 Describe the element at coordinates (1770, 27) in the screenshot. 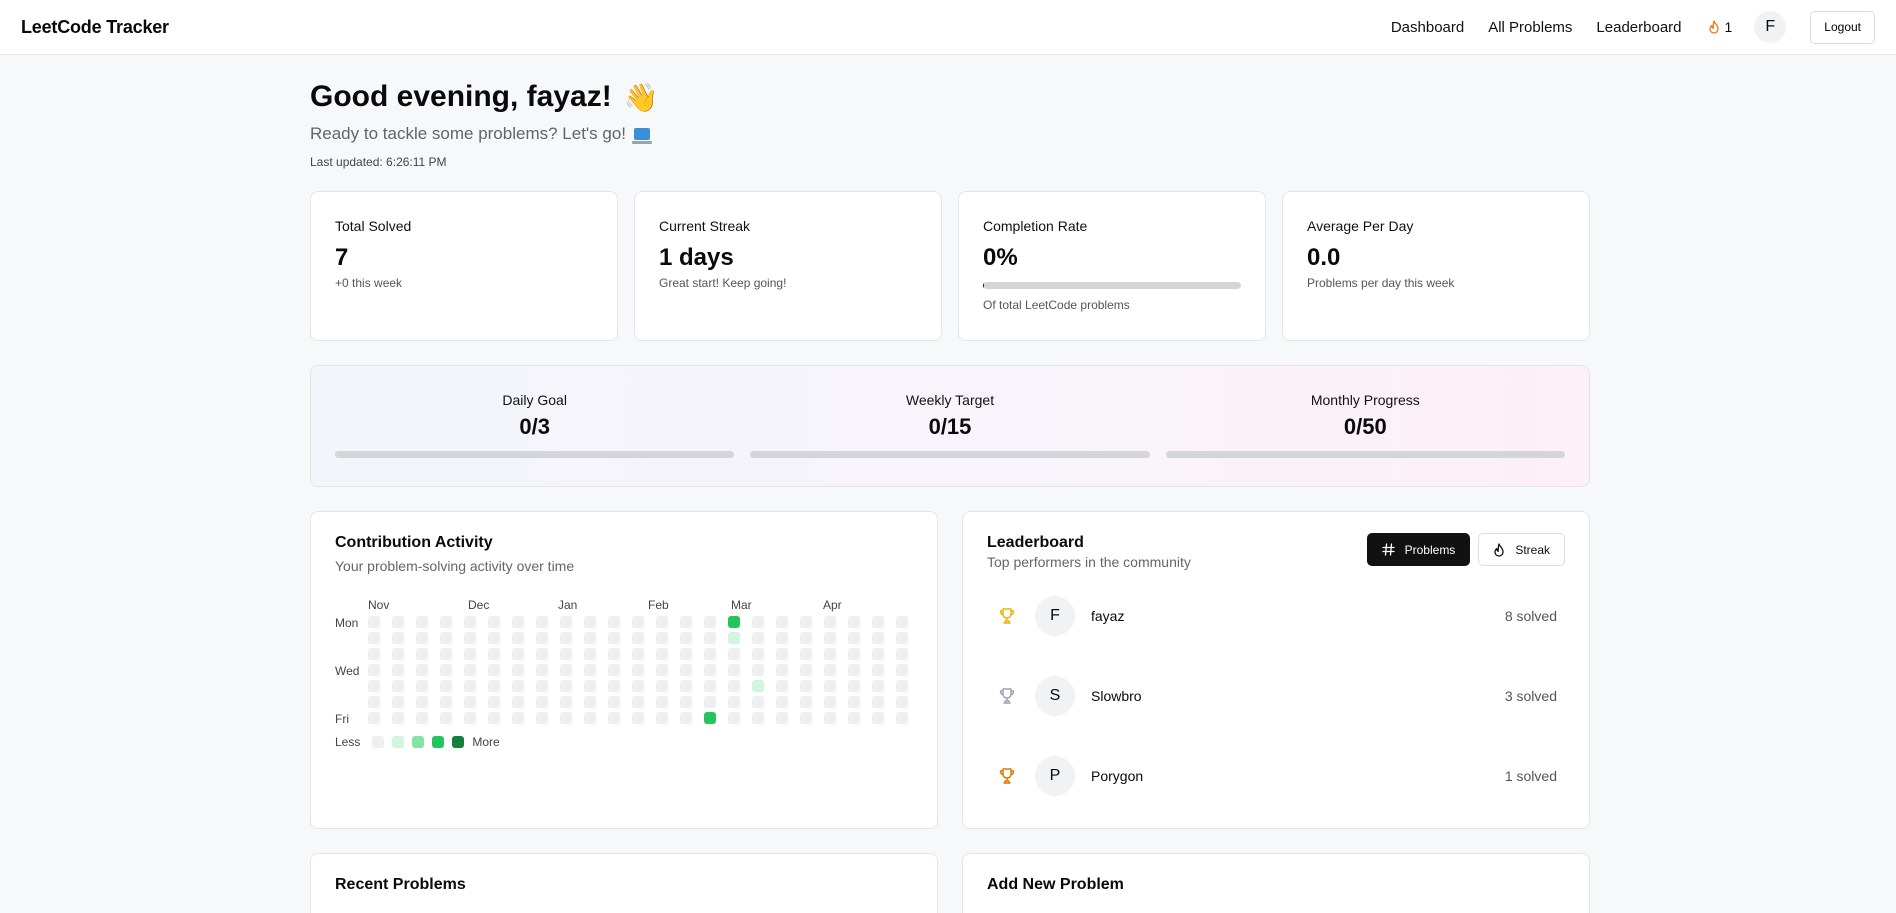

I see `user-avatar: F` at that location.